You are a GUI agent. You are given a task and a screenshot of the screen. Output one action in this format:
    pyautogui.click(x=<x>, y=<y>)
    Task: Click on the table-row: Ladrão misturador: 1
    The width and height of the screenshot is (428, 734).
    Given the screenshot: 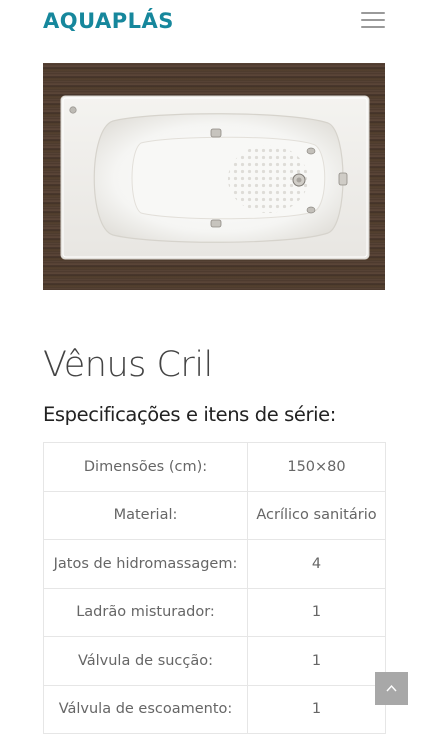 What is the action you would take?
    pyautogui.click(x=214, y=612)
    